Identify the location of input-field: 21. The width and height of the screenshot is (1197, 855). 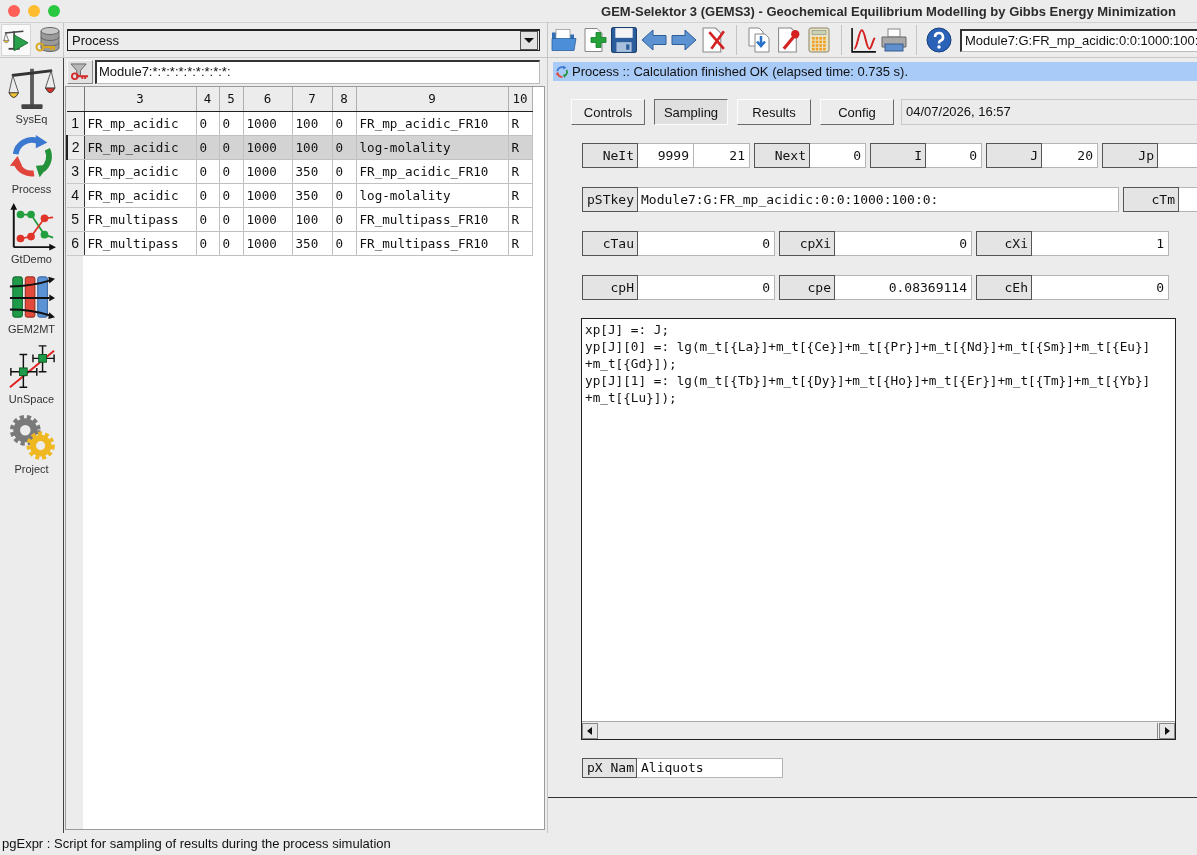
(722, 155).